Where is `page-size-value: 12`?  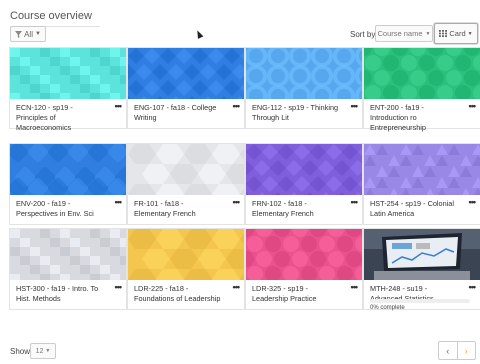
page-size-value: 12 is located at coordinates (39, 351).